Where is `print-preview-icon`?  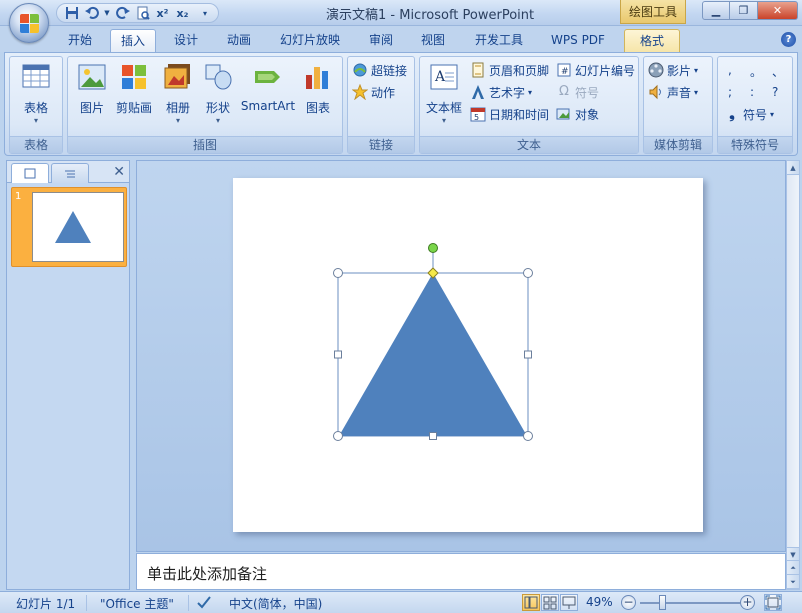 print-preview-icon is located at coordinates (142, 13).